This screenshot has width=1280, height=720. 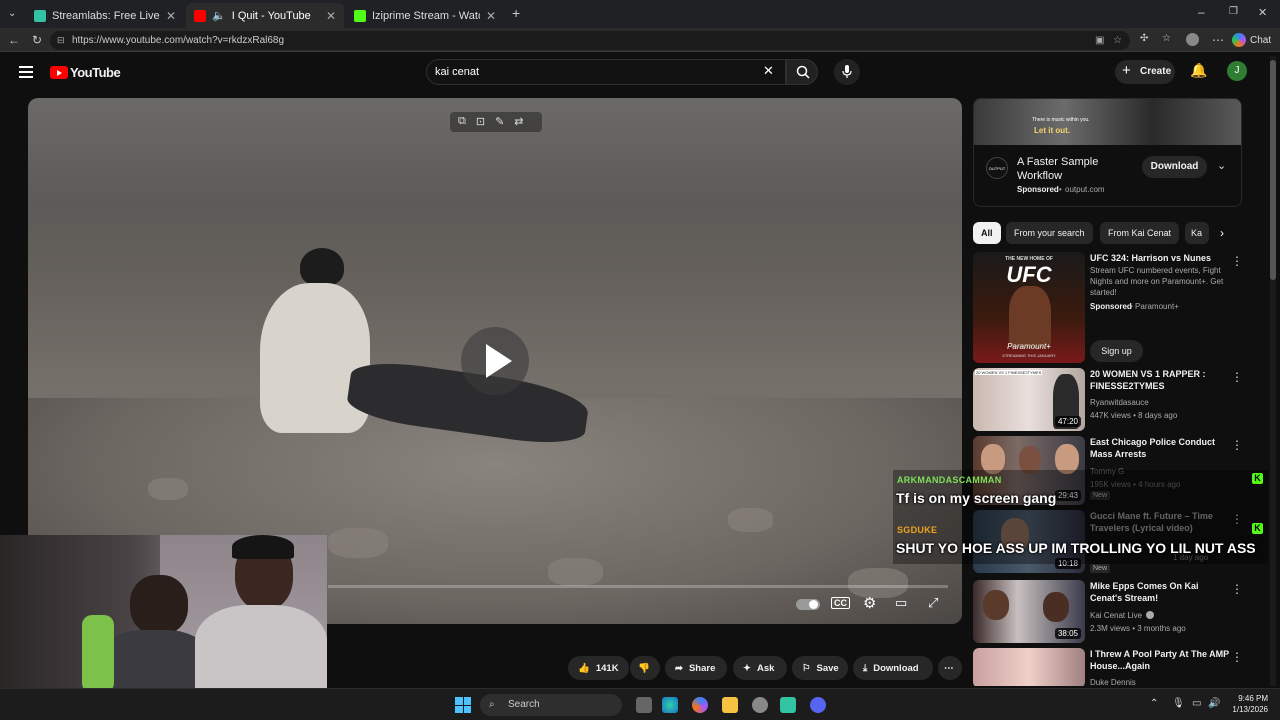 I want to click on webcam-person-1-head, so click(x=159, y=605).